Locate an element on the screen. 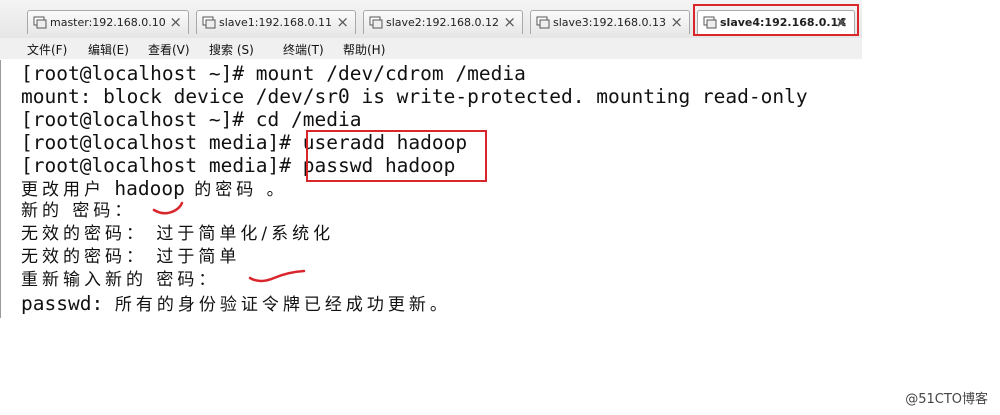 The height and width of the screenshot is (415, 1000). terminal-line: [root@localhost ~]# cd /media is located at coordinates (191, 119).